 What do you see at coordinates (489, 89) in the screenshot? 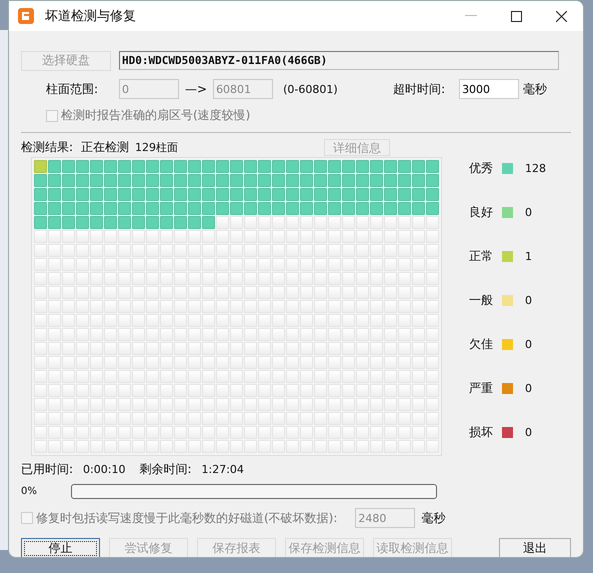
I see `timeout-field: 3000` at bounding box center [489, 89].